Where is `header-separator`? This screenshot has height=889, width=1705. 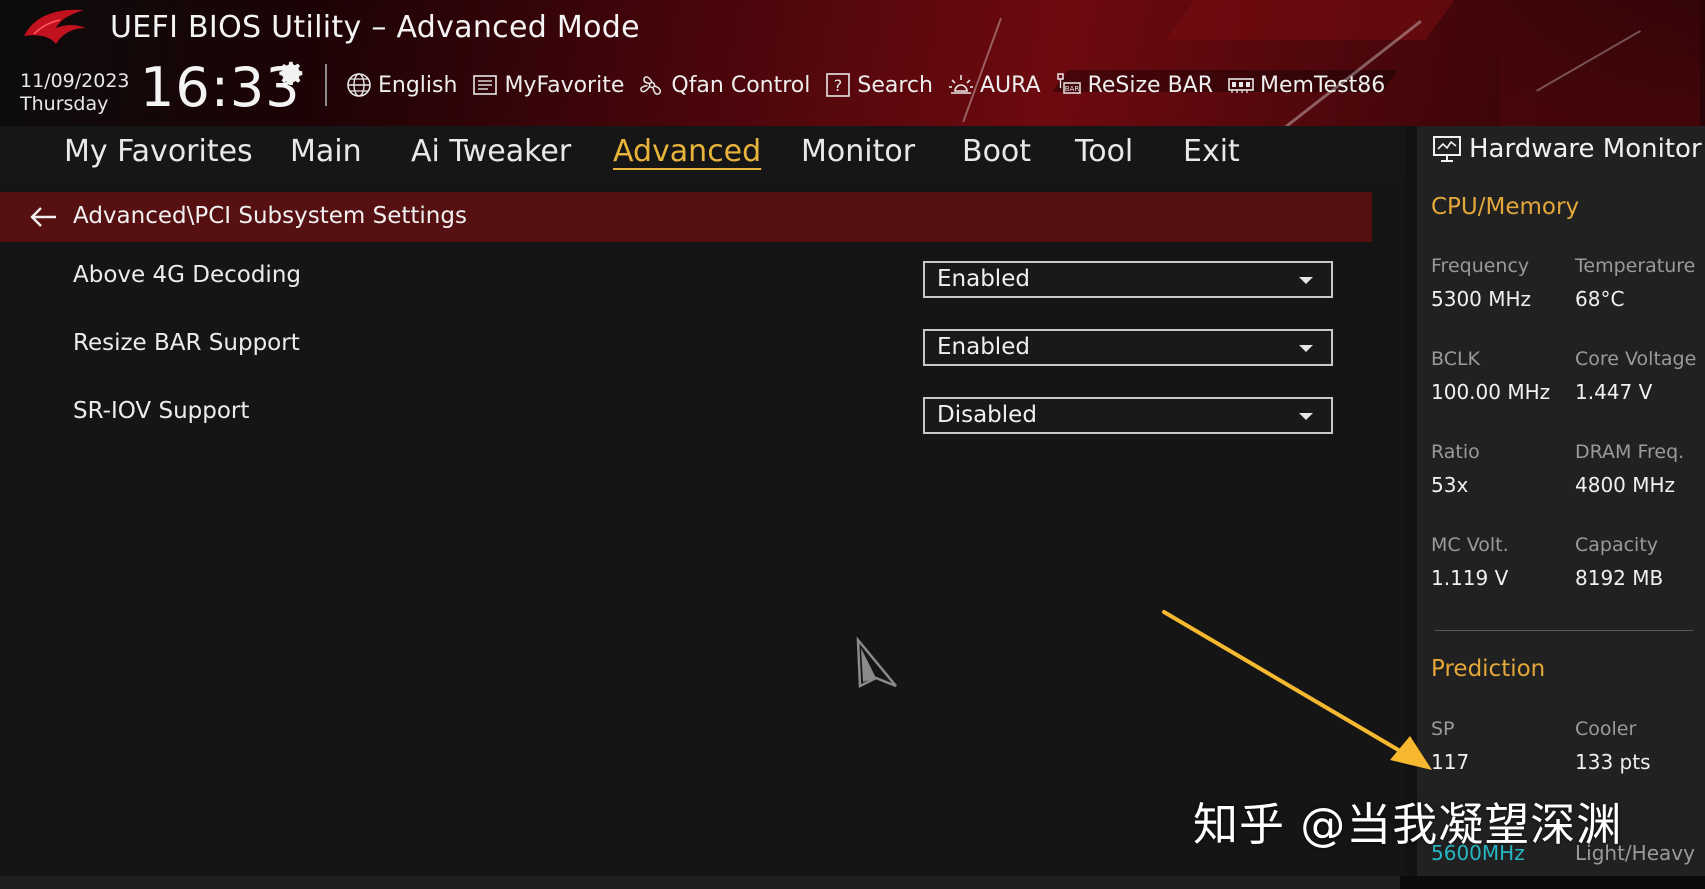 header-separator is located at coordinates (326, 85).